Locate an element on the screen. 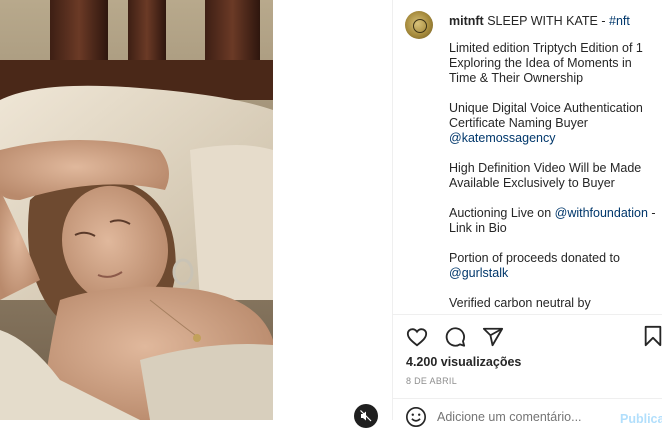 The height and width of the screenshot is (428, 662). post-header is located at coordinates (419, 25).